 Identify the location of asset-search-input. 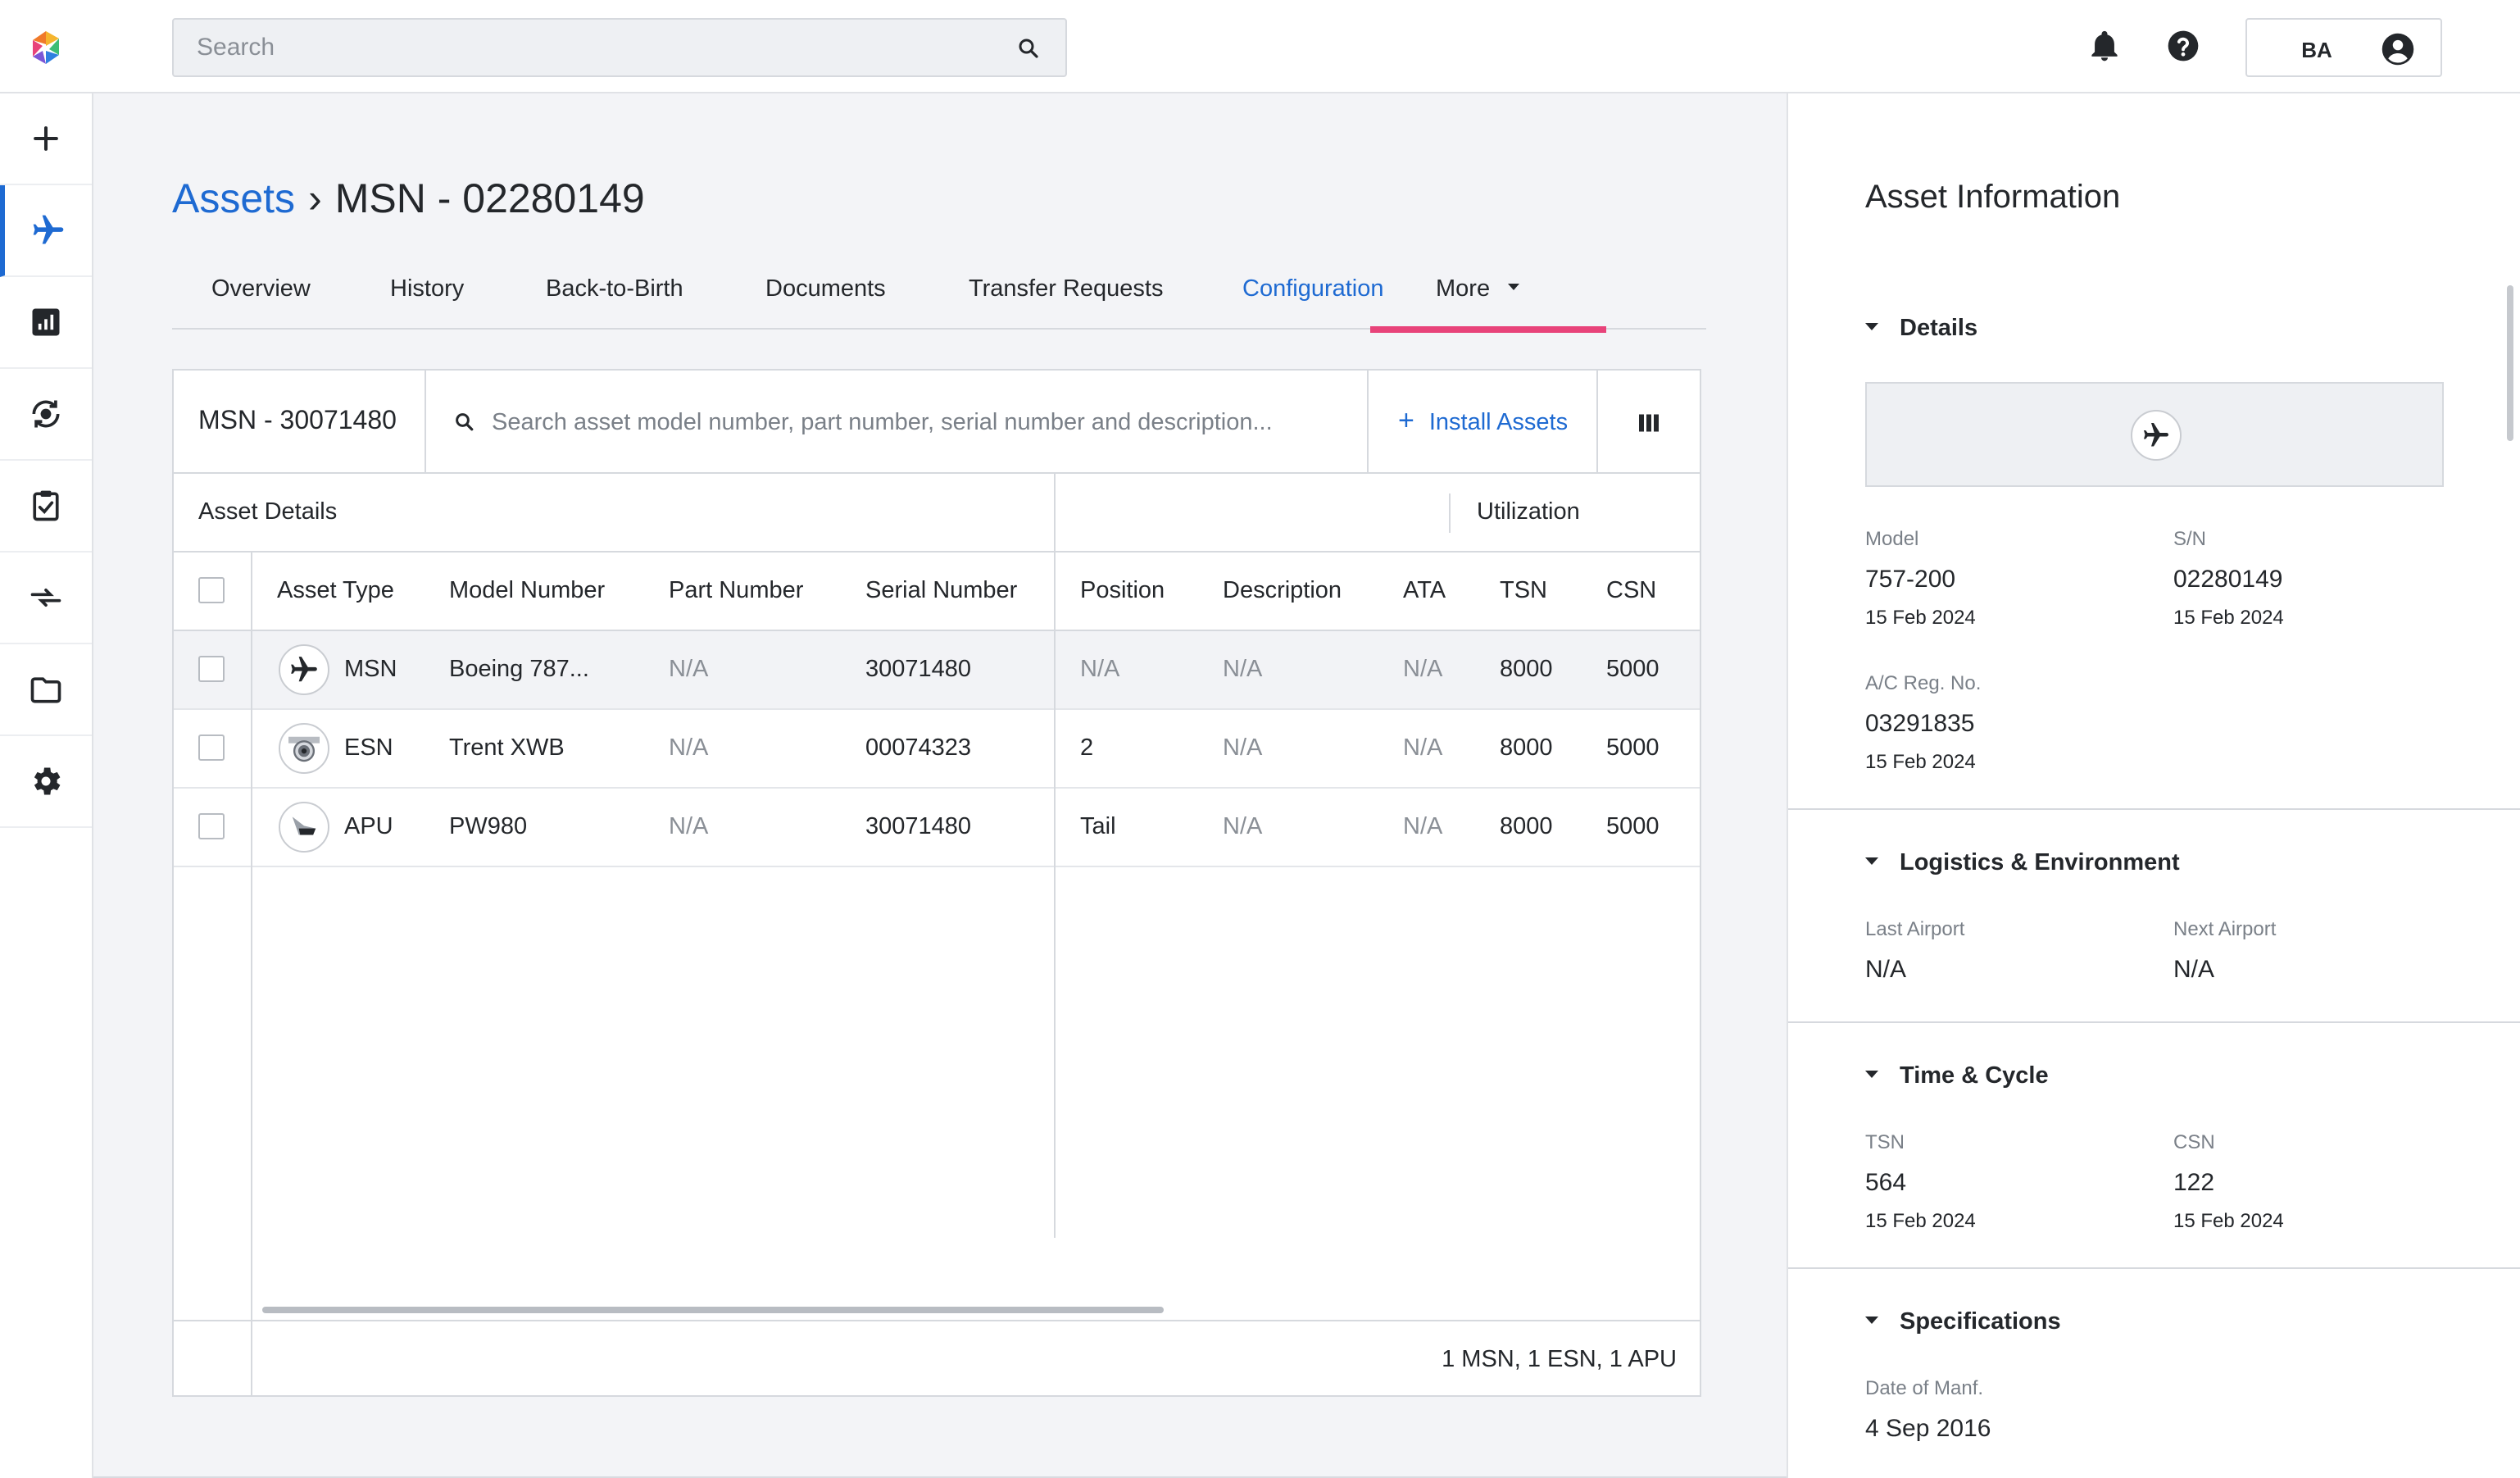
(901, 422).